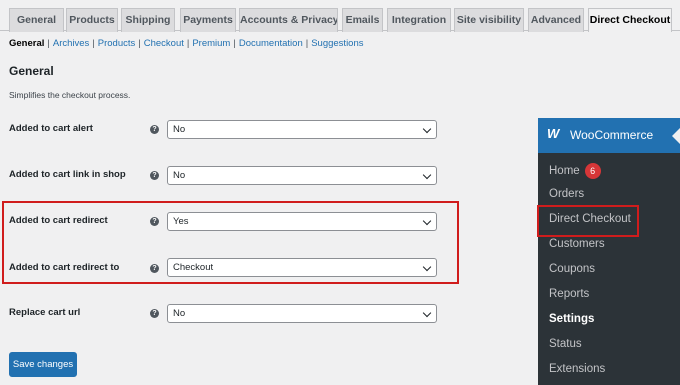 The image size is (680, 385). I want to click on menu-item-label: Home, so click(564, 171).